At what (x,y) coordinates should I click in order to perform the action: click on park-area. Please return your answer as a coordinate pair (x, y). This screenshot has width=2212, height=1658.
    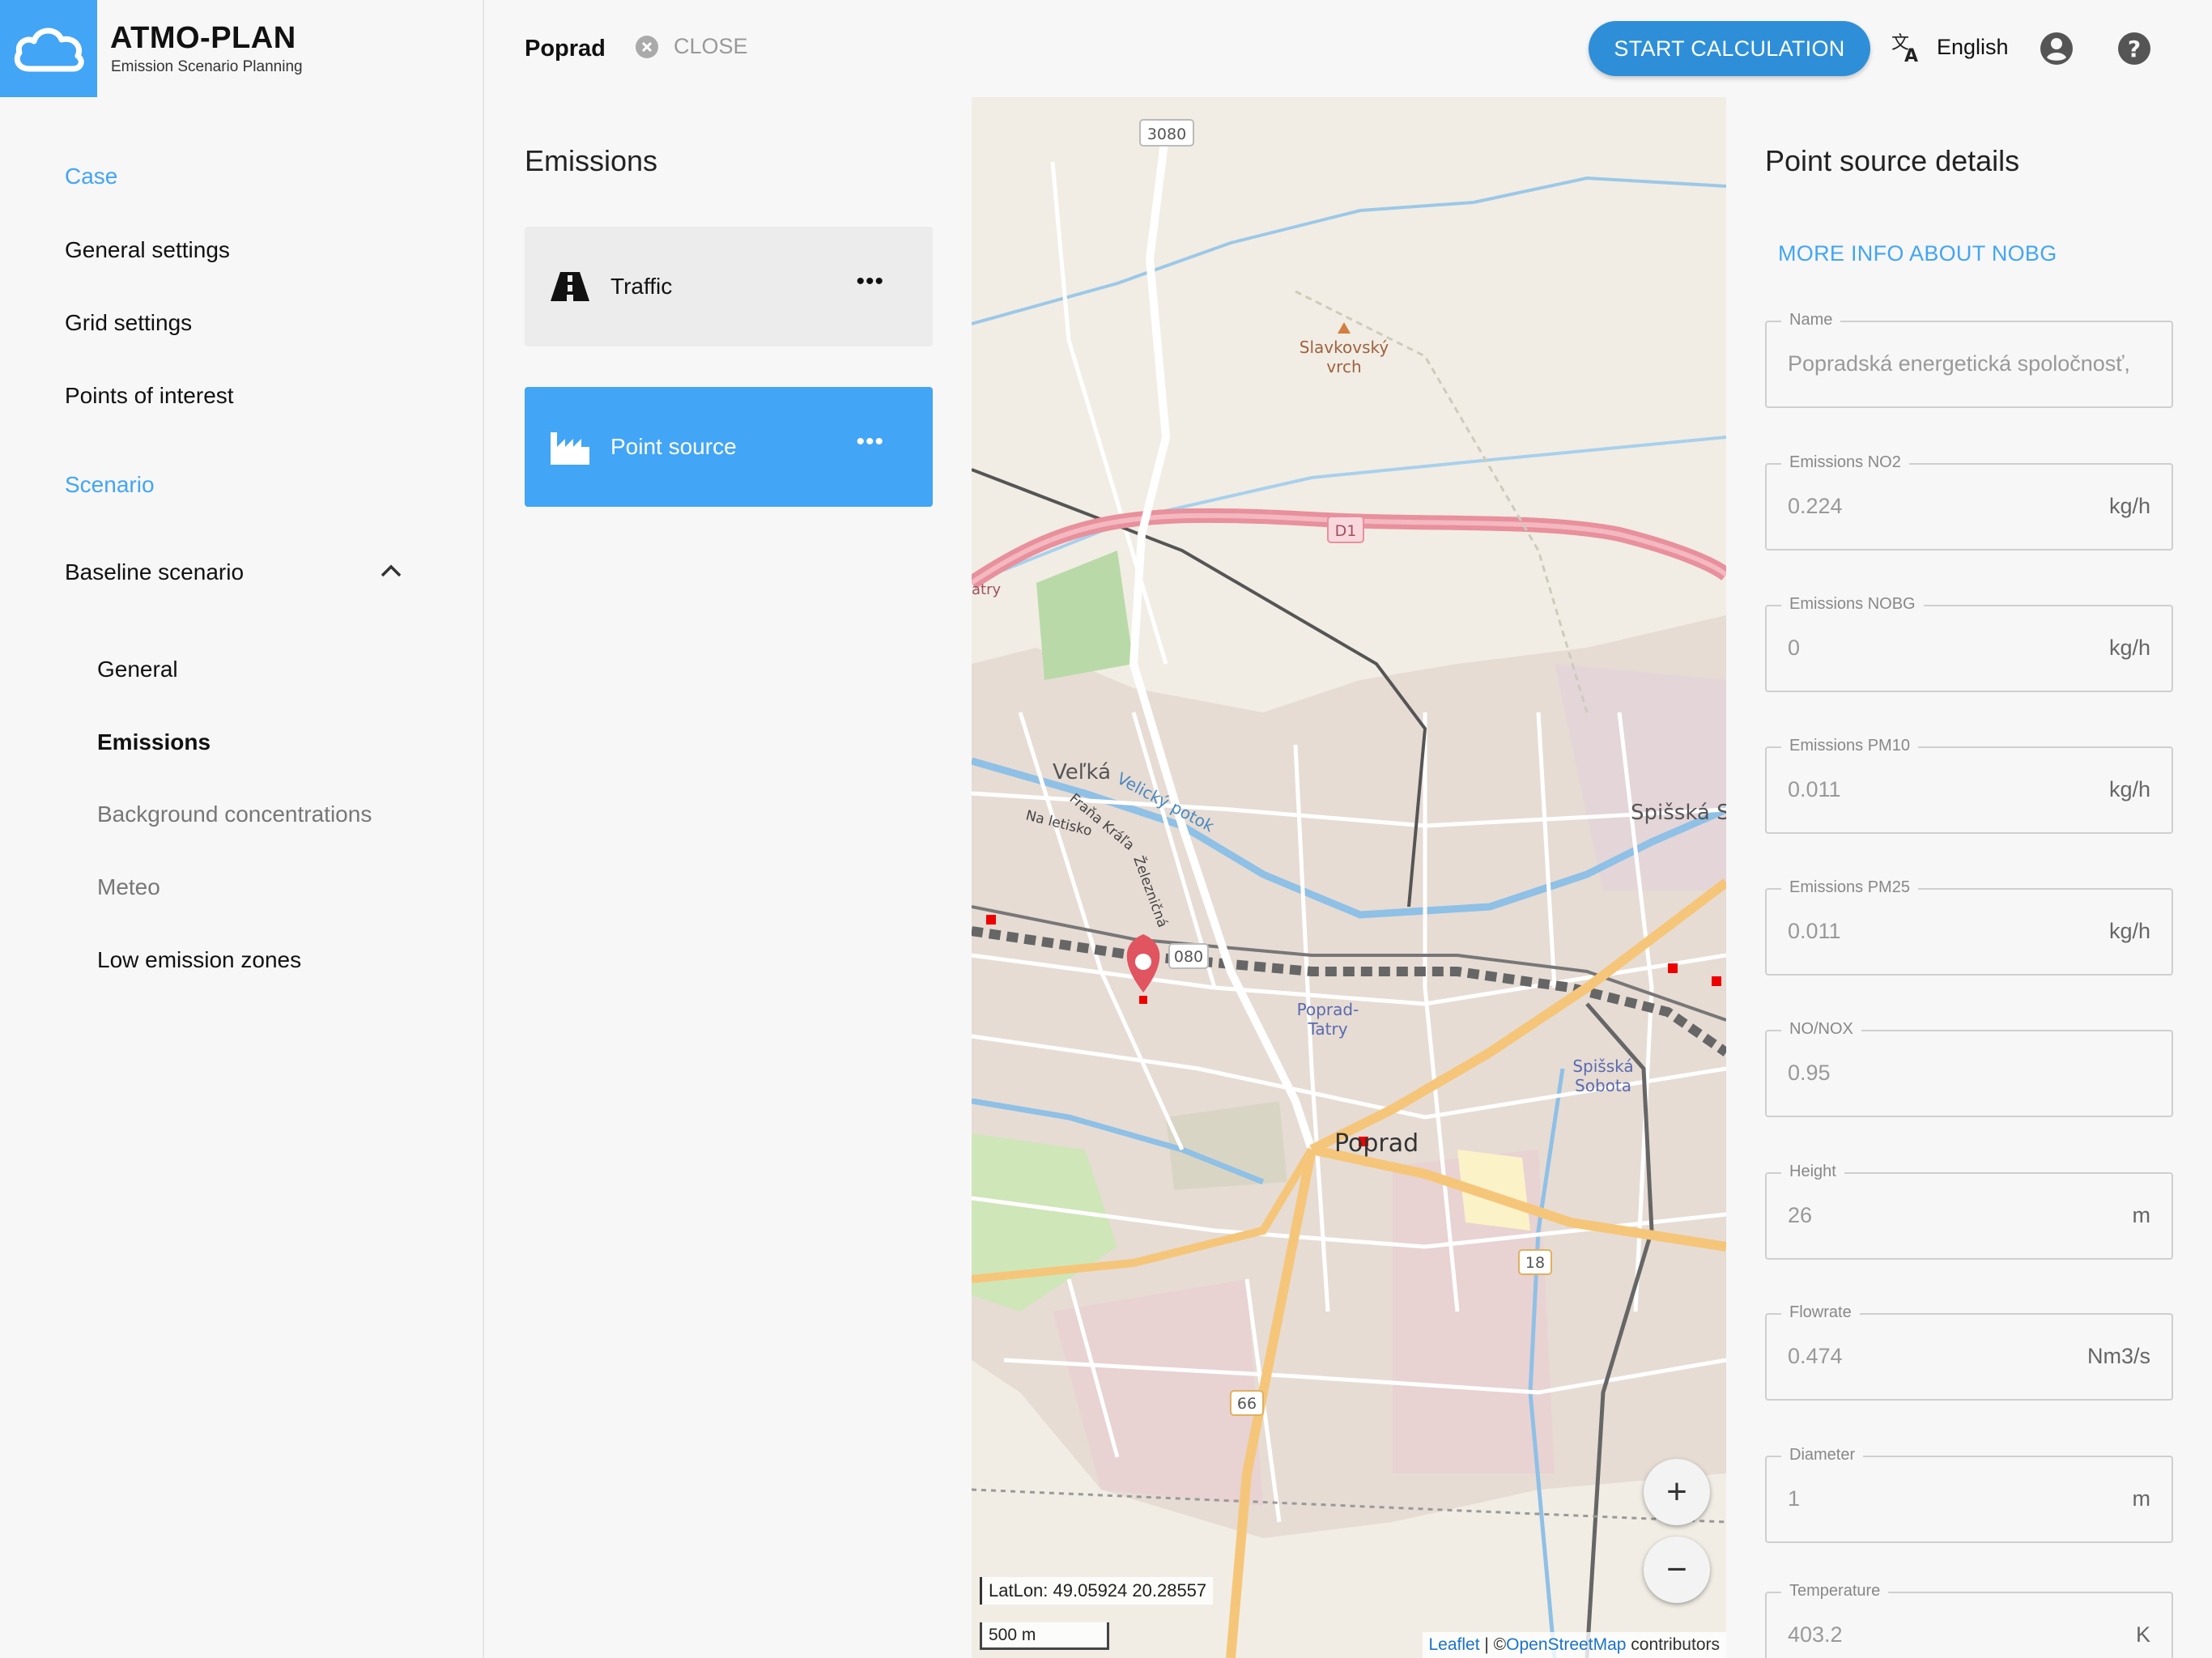
    Looking at the image, I should click on (1085, 615).